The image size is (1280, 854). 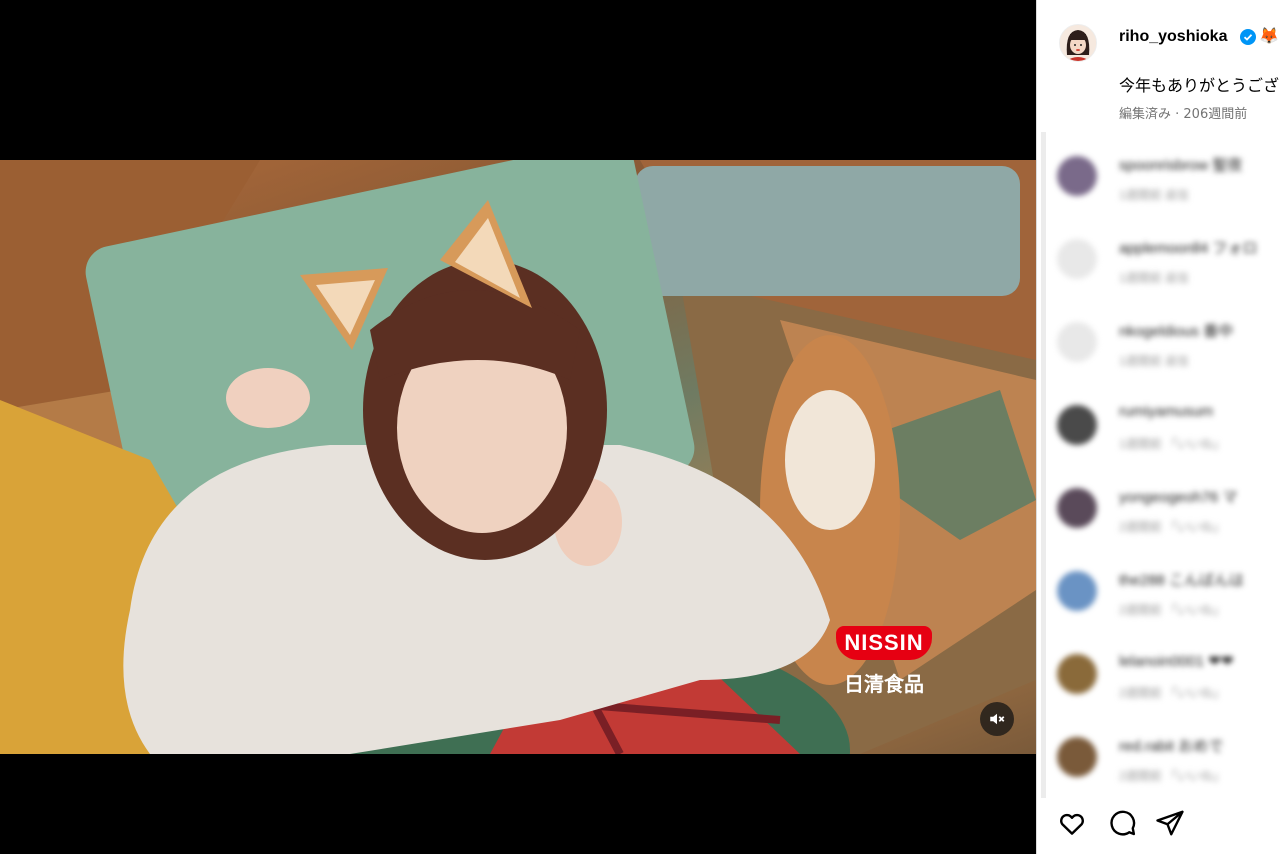 I want to click on verified-badge-icon, so click(x=1248, y=37).